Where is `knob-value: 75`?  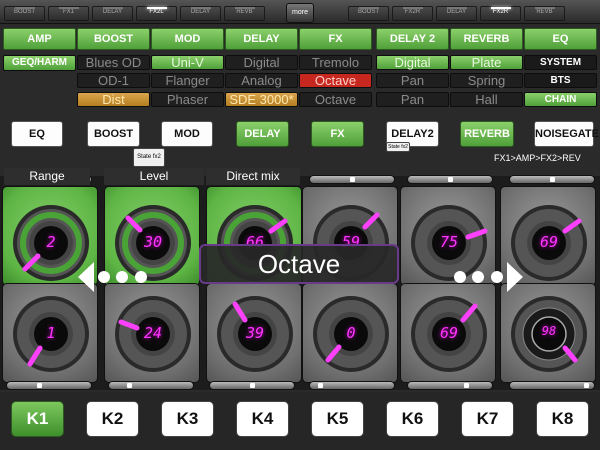 knob-value: 75 is located at coordinates (449, 242).